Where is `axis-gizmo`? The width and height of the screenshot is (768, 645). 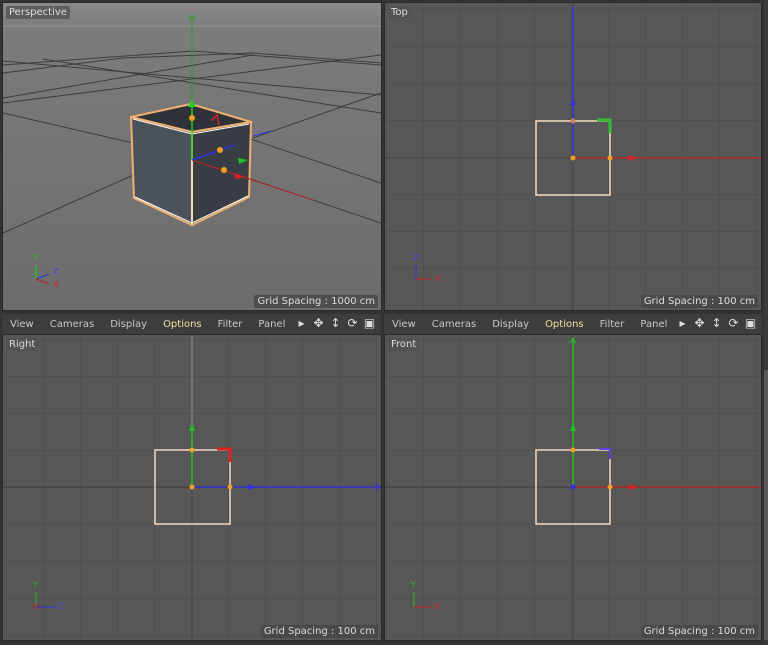 axis-gizmo is located at coordinates (42, 275).